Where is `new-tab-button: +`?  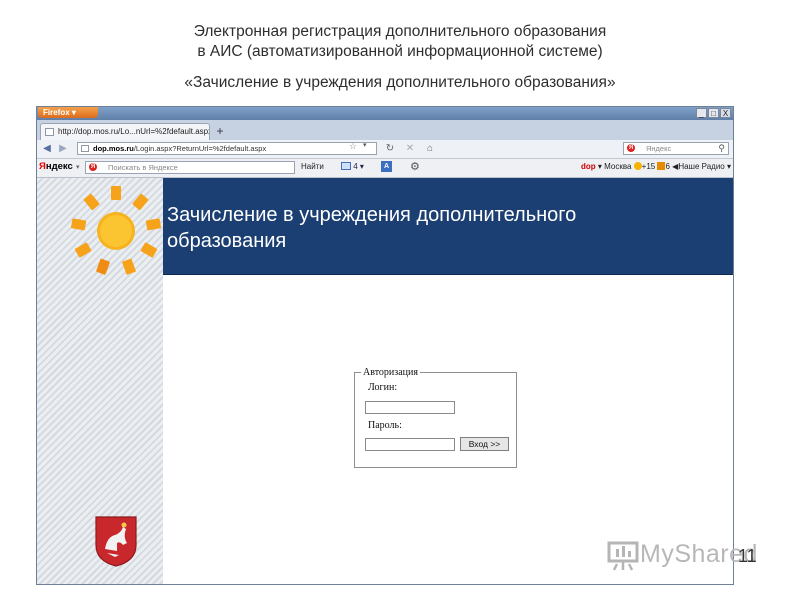
new-tab-button: + is located at coordinates (220, 131).